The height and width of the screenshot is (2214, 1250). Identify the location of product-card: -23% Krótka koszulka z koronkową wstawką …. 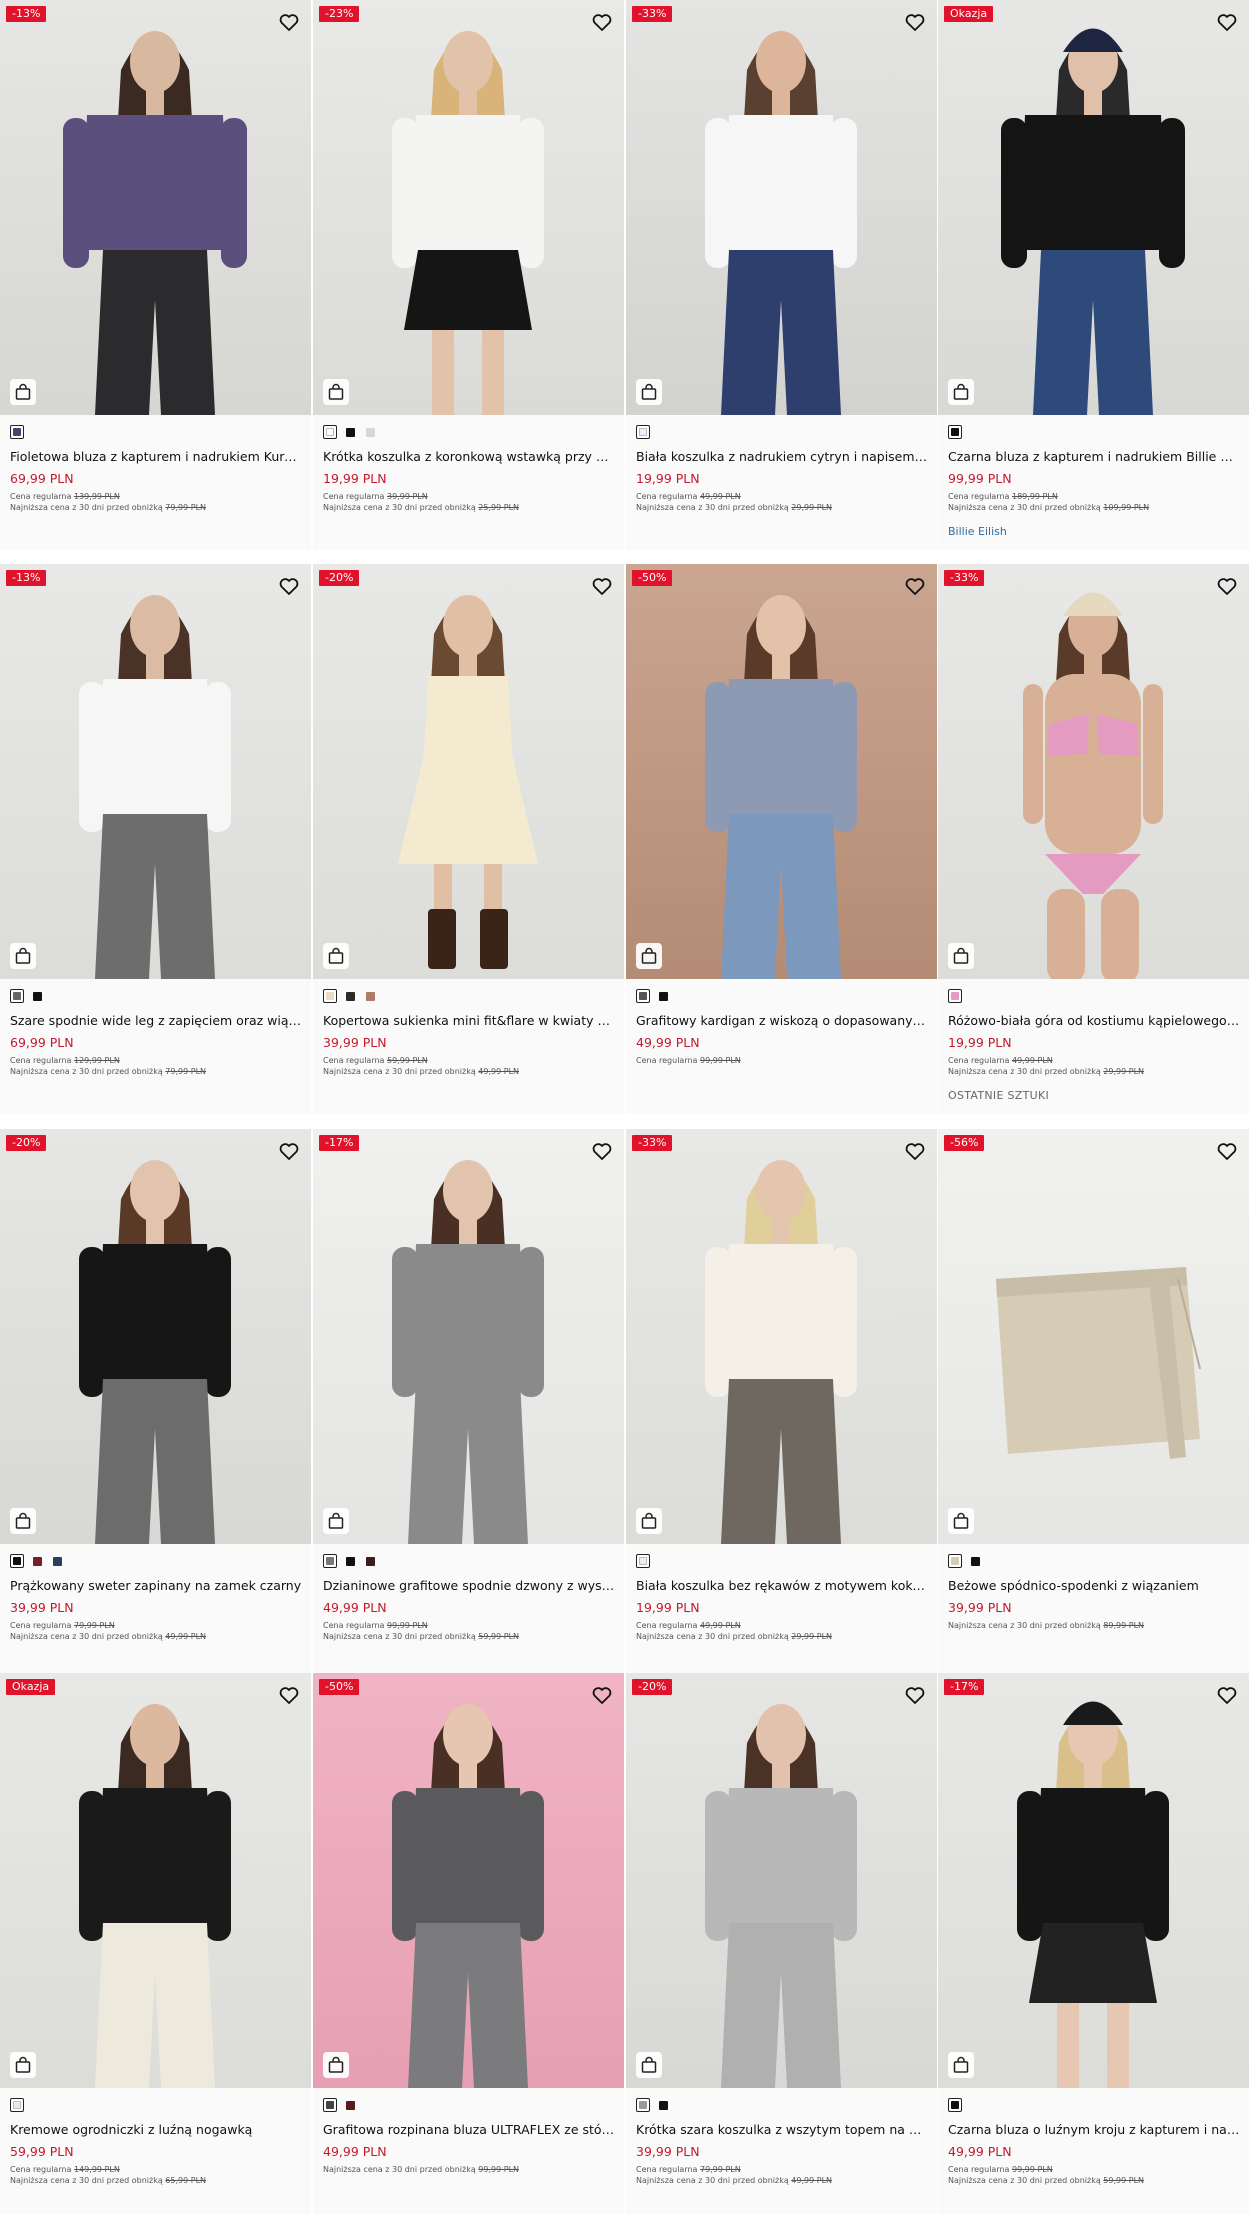
(468, 275).